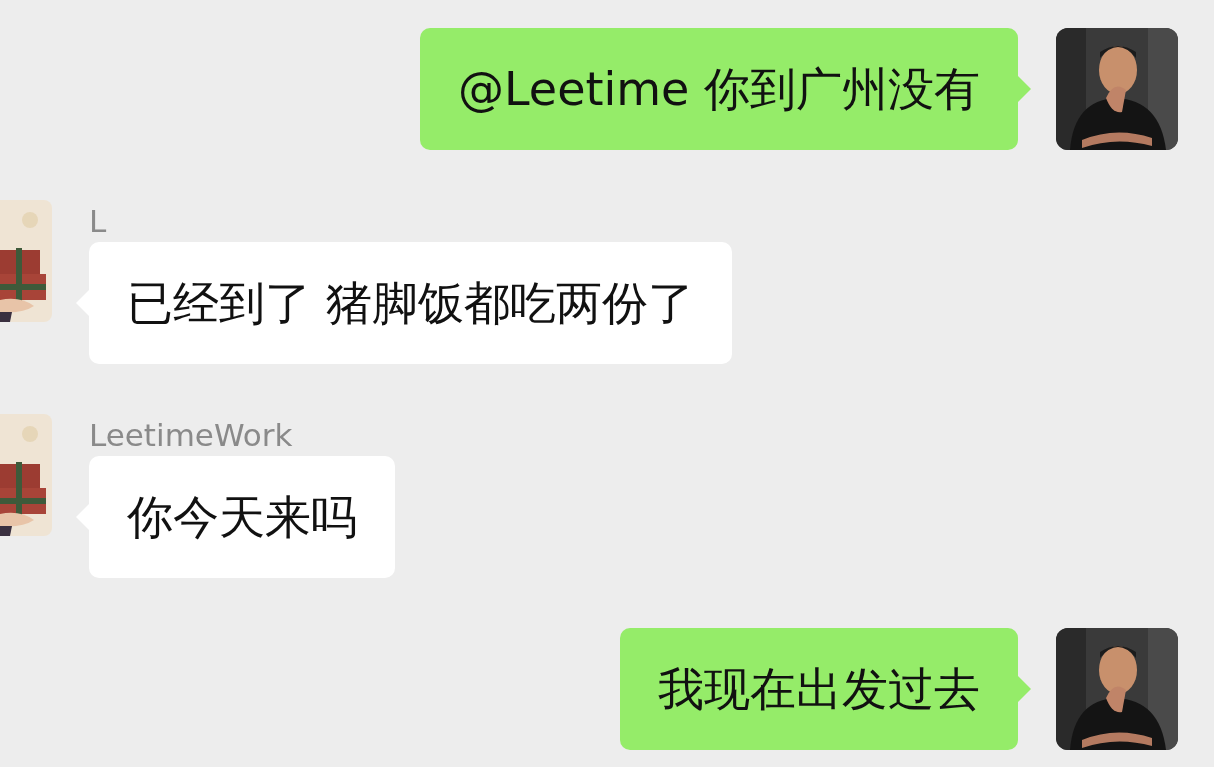 The height and width of the screenshot is (767, 1214). I want to click on message-bubble: 已经到了 猪脚饭都吃两份了, so click(410, 303).